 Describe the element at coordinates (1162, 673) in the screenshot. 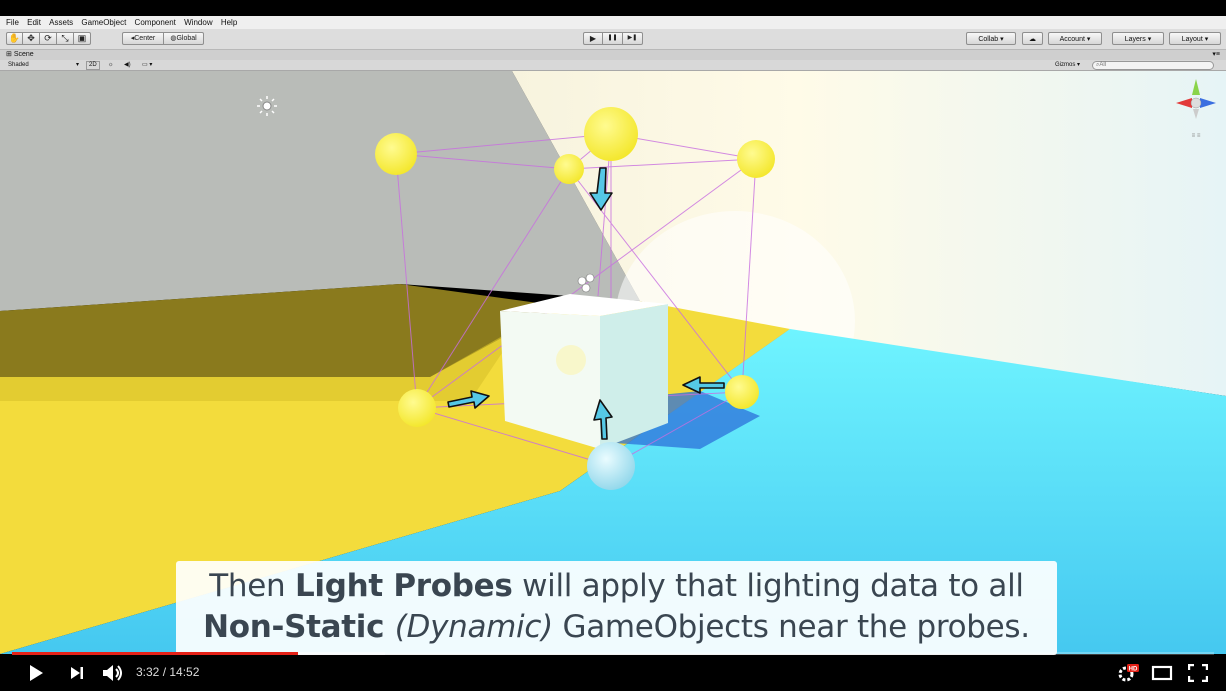

I see `theater-mode-icon` at that location.